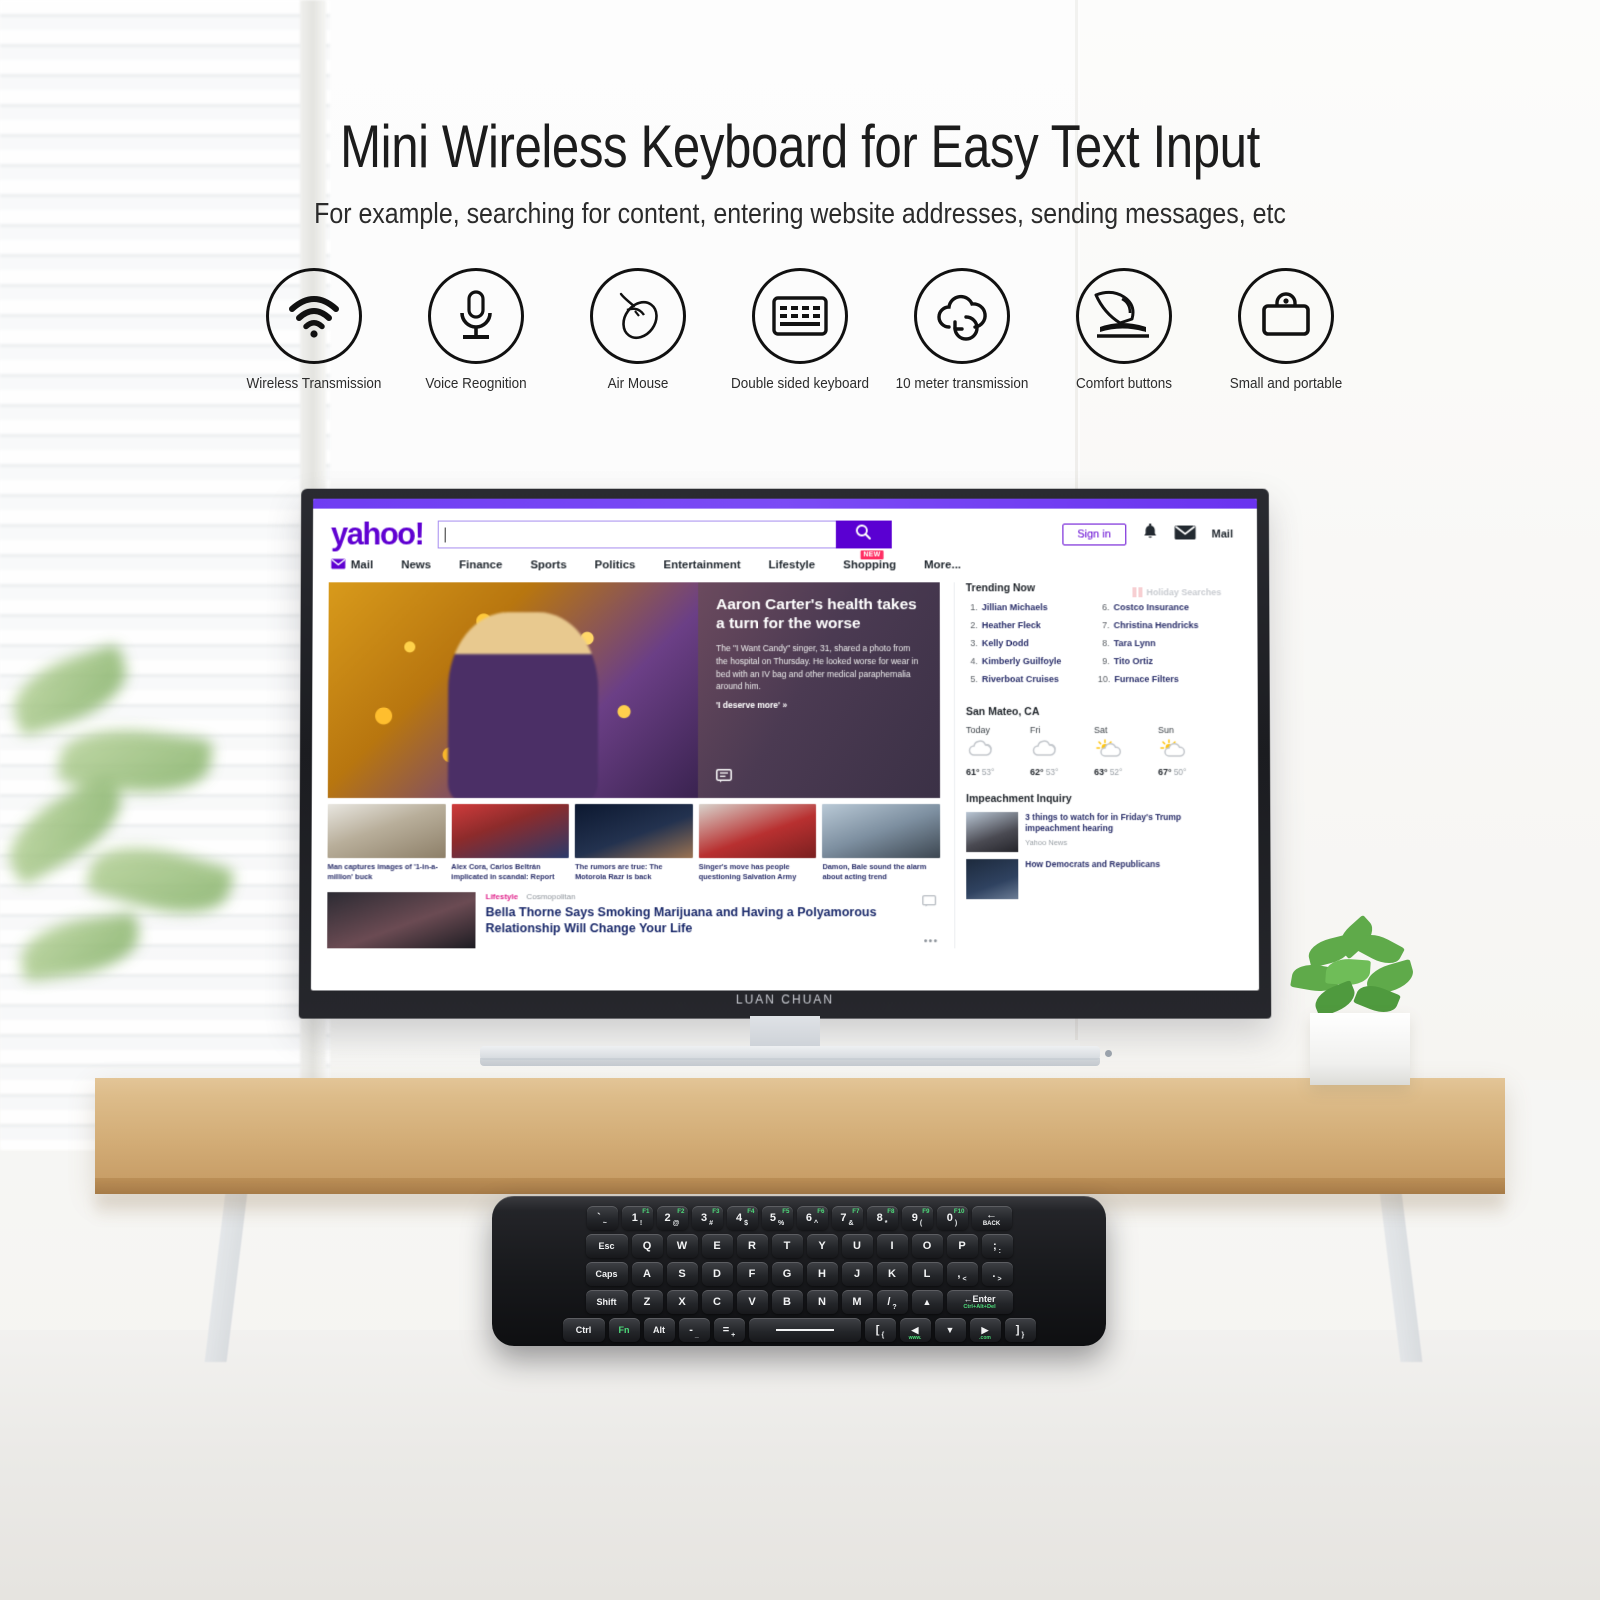 The width and height of the screenshot is (1600, 1600). What do you see at coordinates (822, 1274) in the screenshot?
I see `key-h: H` at bounding box center [822, 1274].